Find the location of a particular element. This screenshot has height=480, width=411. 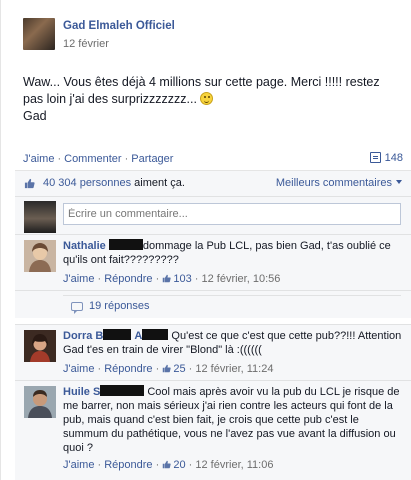

post-signature: Gad is located at coordinates (35, 116).